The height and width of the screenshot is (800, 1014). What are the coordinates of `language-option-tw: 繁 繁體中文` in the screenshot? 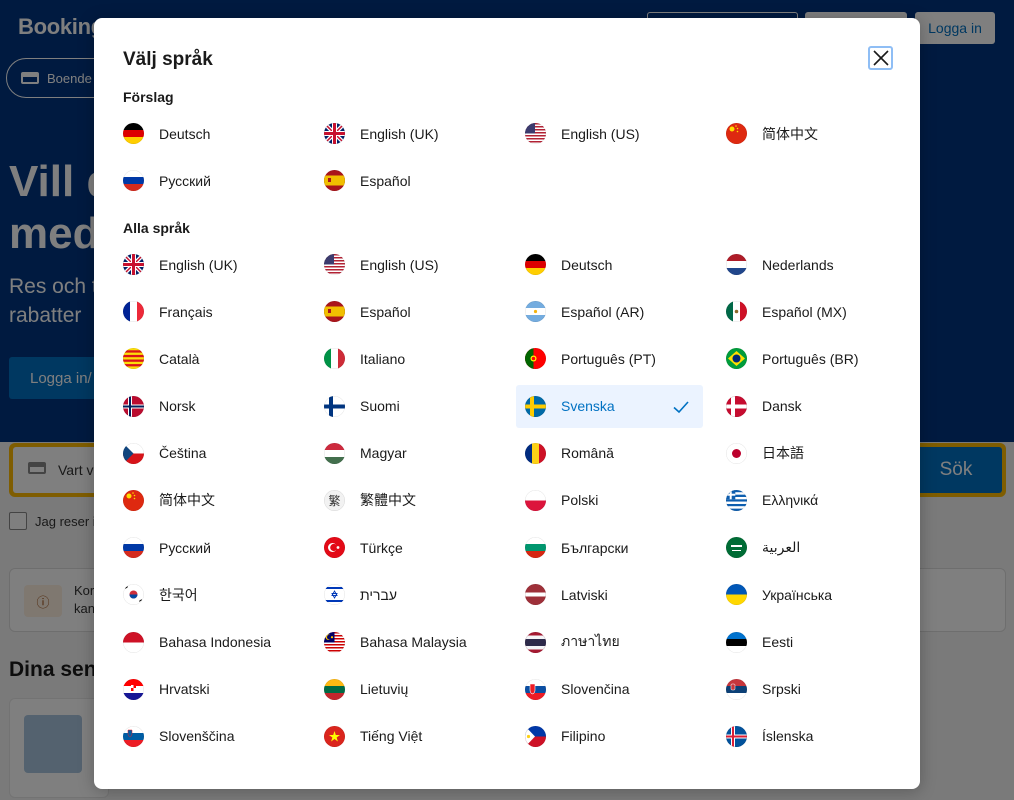 It's located at (408, 500).